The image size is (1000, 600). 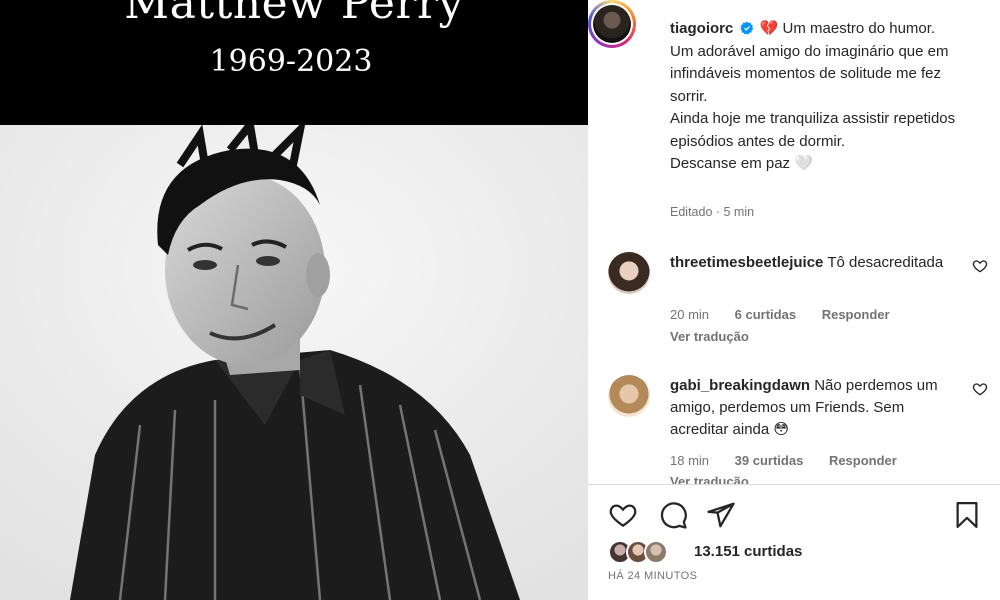 I want to click on comment-icon, so click(x=673, y=515).